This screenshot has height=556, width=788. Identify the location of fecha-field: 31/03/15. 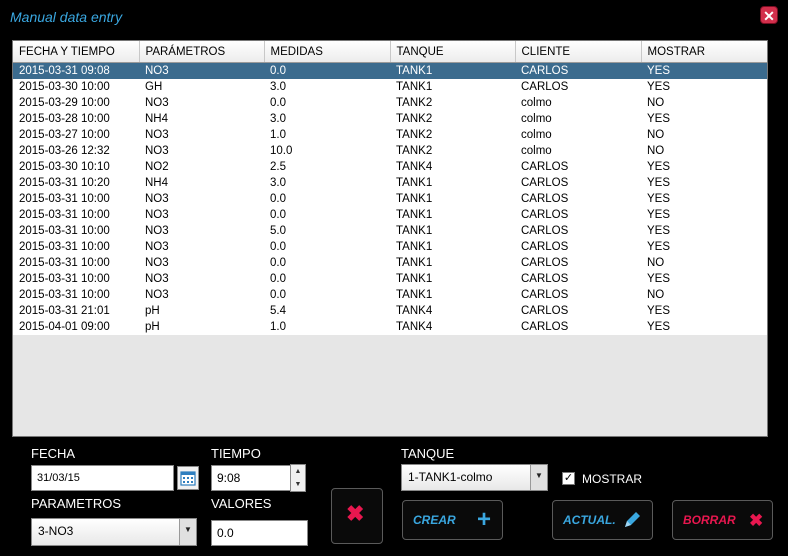
(102, 478).